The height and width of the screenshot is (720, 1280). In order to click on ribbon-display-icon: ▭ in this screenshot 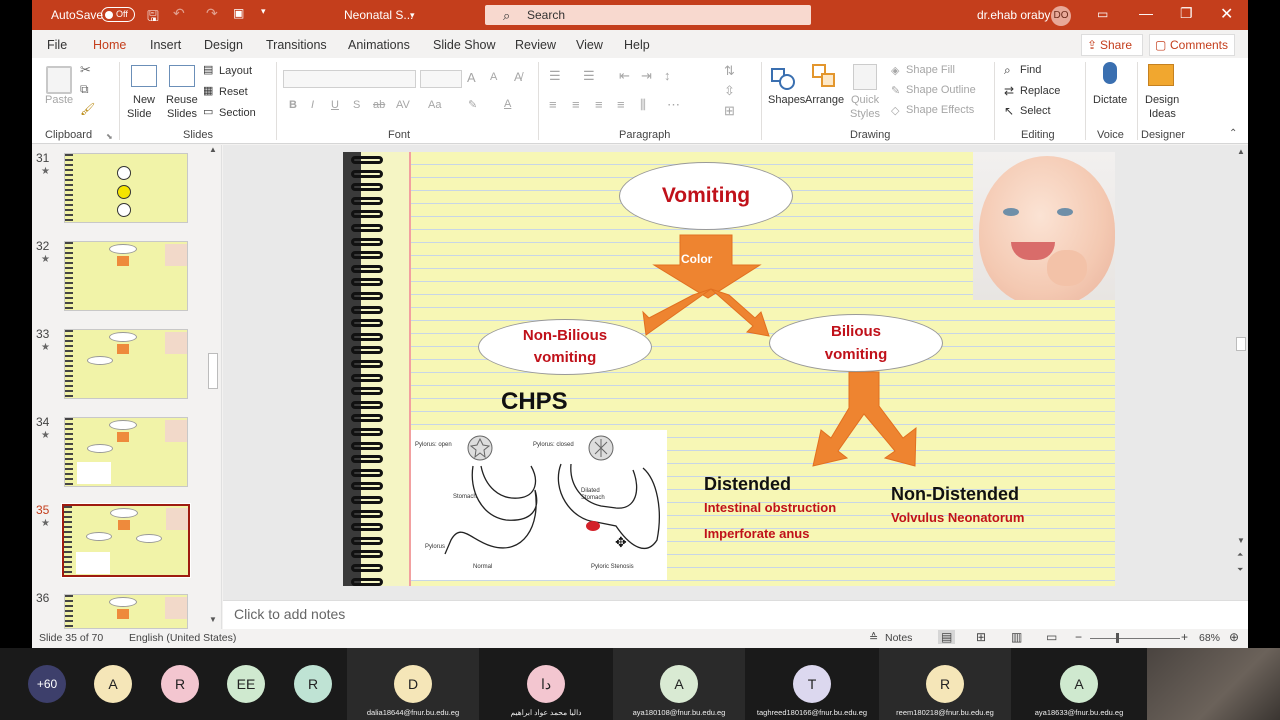, I will do `click(1102, 14)`.